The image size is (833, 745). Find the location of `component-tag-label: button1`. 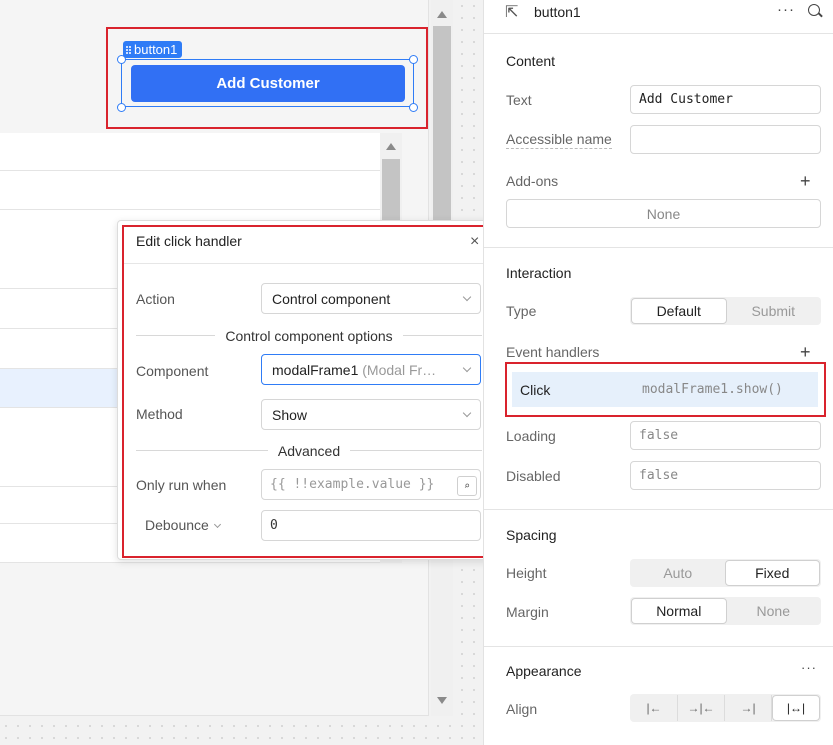

component-tag-label: button1 is located at coordinates (156, 49).